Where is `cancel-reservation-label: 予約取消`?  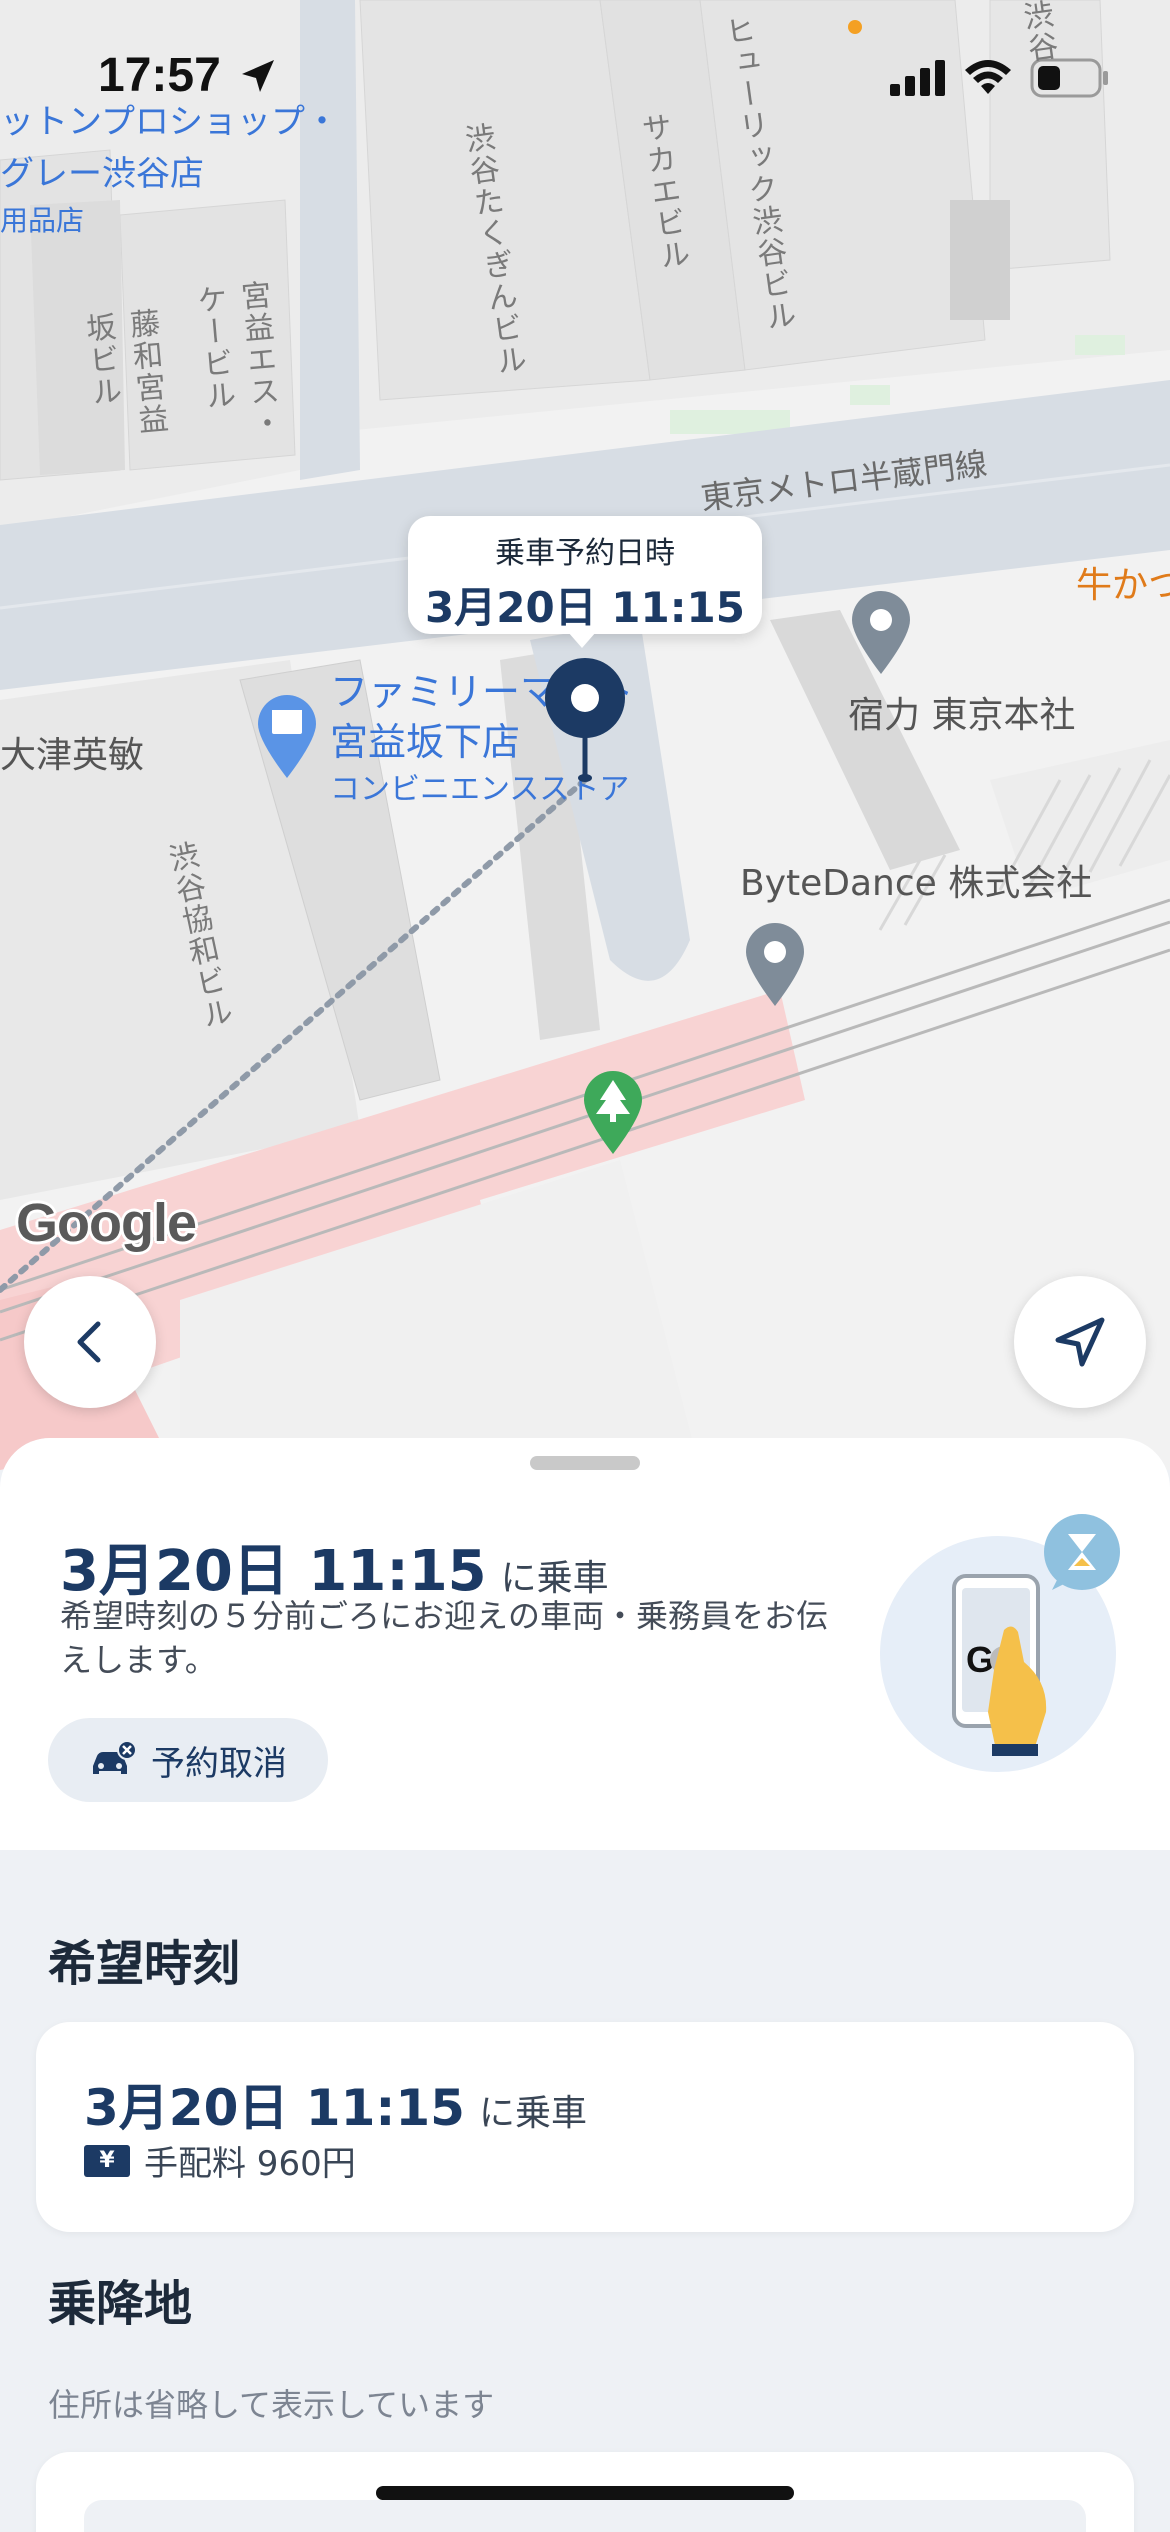 cancel-reservation-label: 予約取消 is located at coordinates (219, 1763).